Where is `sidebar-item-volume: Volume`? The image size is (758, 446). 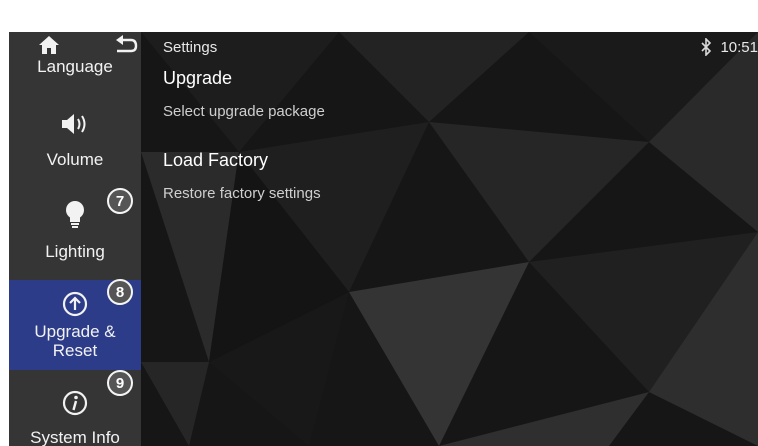 sidebar-item-volume: Volume is located at coordinates (75, 133).